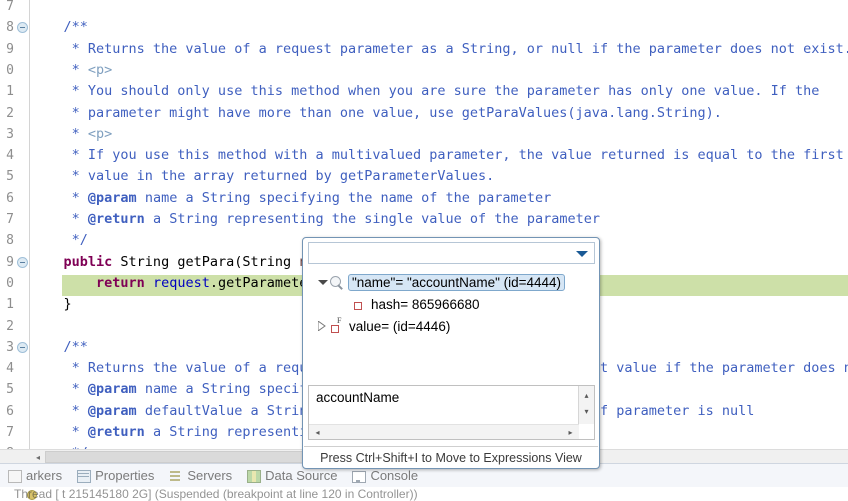 This screenshot has height=501, width=848. Describe the element at coordinates (267, 261) in the screenshot. I see `code-token: (String` at that location.